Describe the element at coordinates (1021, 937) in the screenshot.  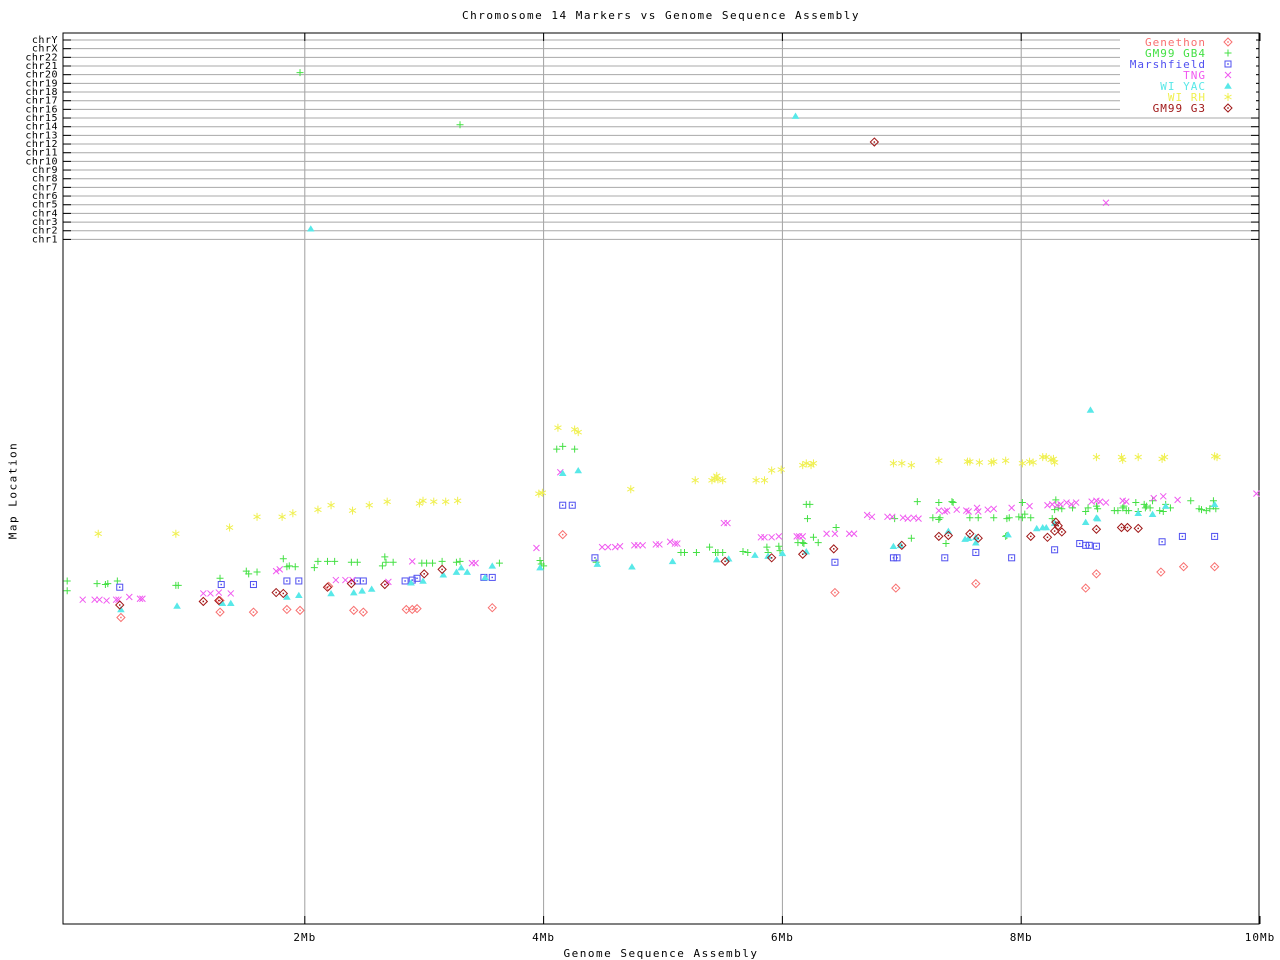
I see `x-tick-label: 8Mb` at that location.